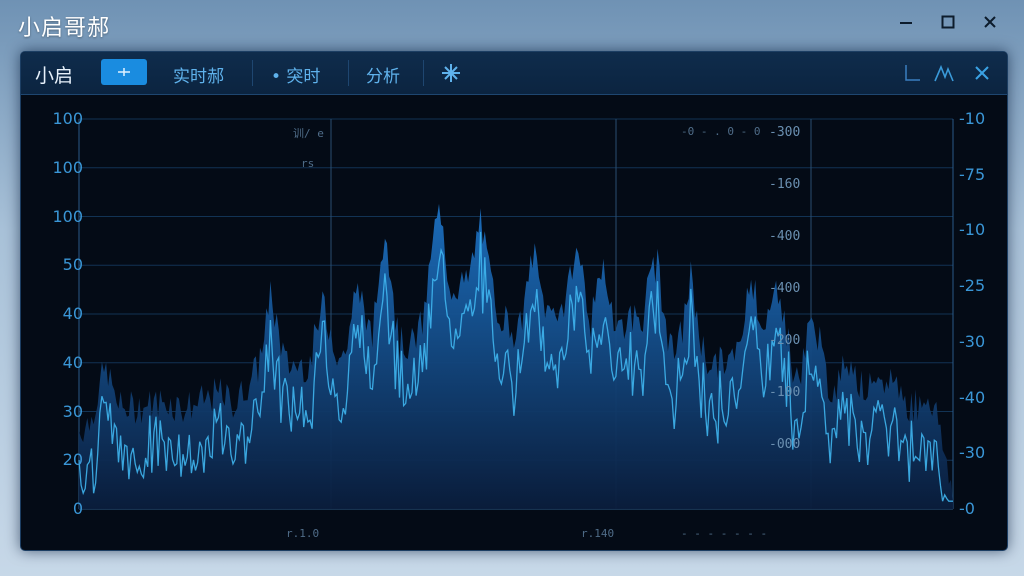 Image resolution: width=1024 pixels, height=576 pixels. What do you see at coordinates (198, 74) in the screenshot?
I see `tab-realtime: 实时郝` at bounding box center [198, 74].